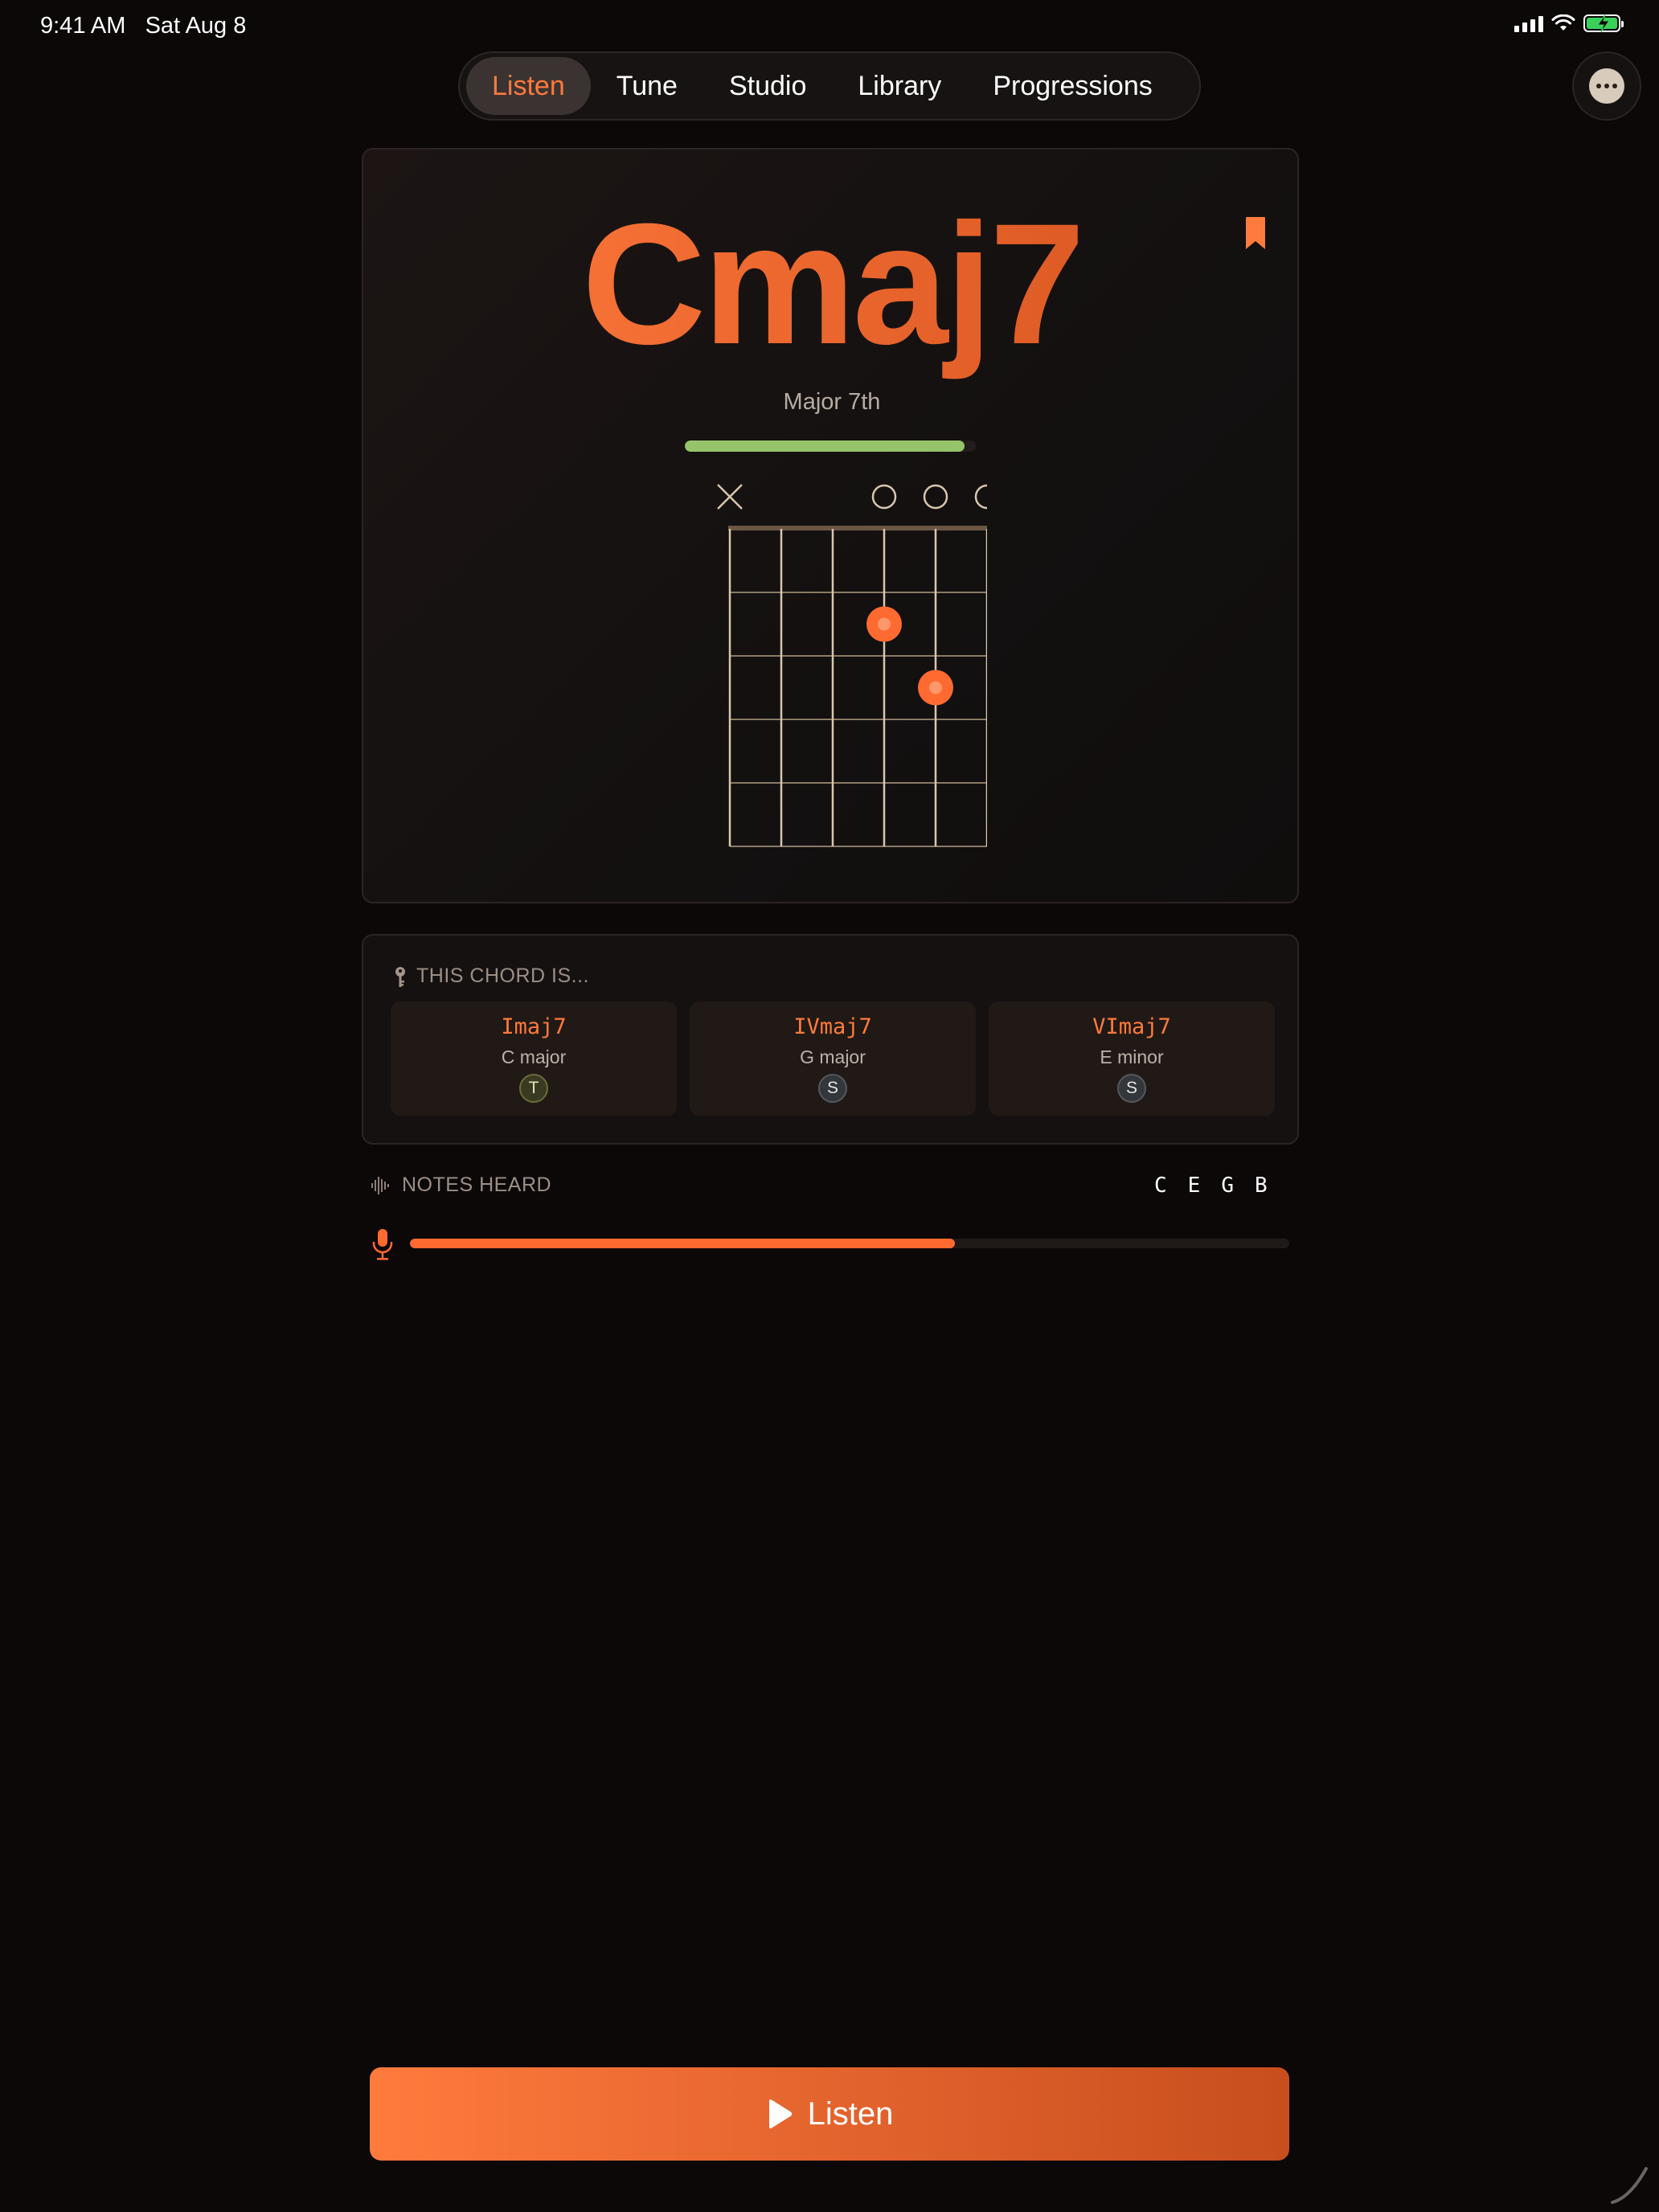 Image resolution: width=1659 pixels, height=2212 pixels. What do you see at coordinates (1211, 1186) in the screenshot?
I see `notes-heard-list: C E G B` at bounding box center [1211, 1186].